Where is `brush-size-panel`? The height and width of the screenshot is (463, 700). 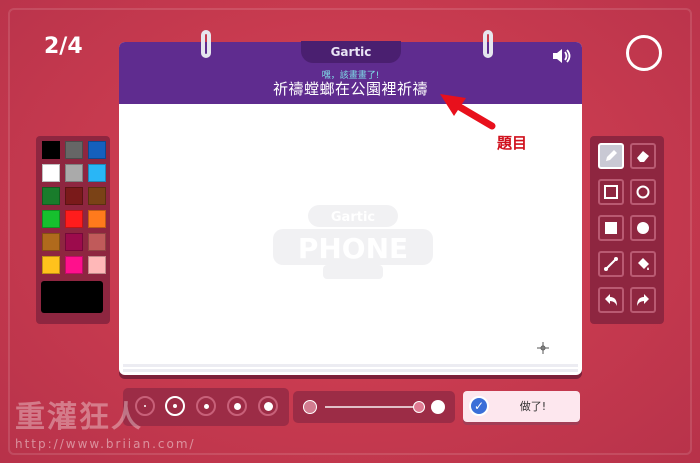 brush-size-panel is located at coordinates (206, 407).